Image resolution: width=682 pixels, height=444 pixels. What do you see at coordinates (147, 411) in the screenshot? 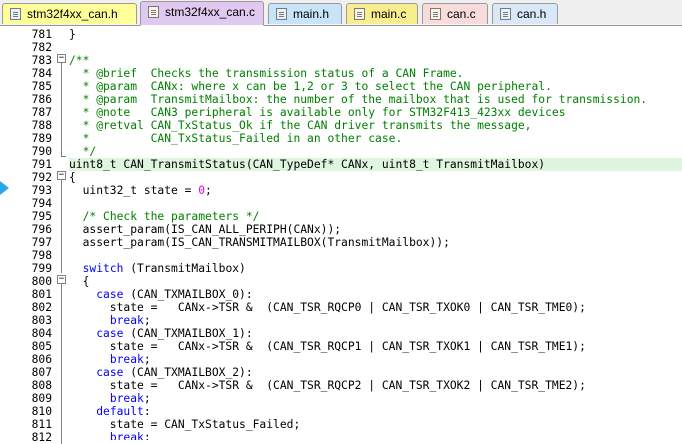
I see `code-token: :` at bounding box center [147, 411].